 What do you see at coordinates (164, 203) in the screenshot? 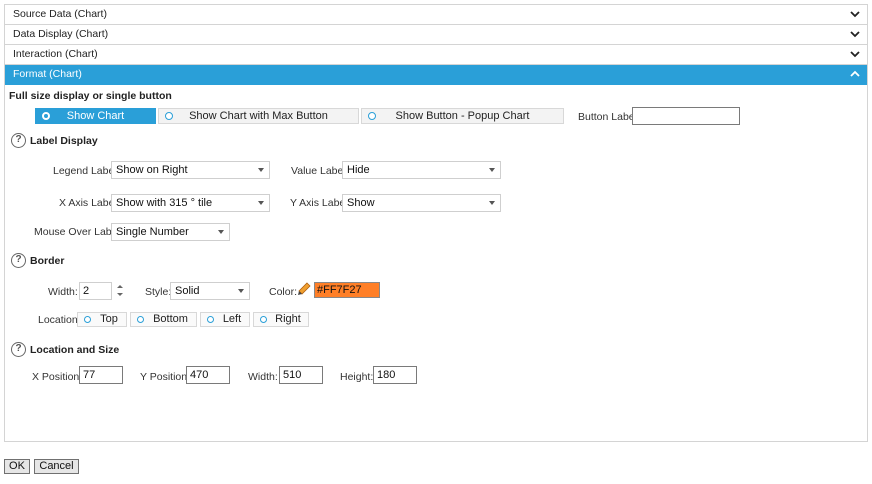
I see `x-axis-label-value: Show with 315 ° tile` at bounding box center [164, 203].